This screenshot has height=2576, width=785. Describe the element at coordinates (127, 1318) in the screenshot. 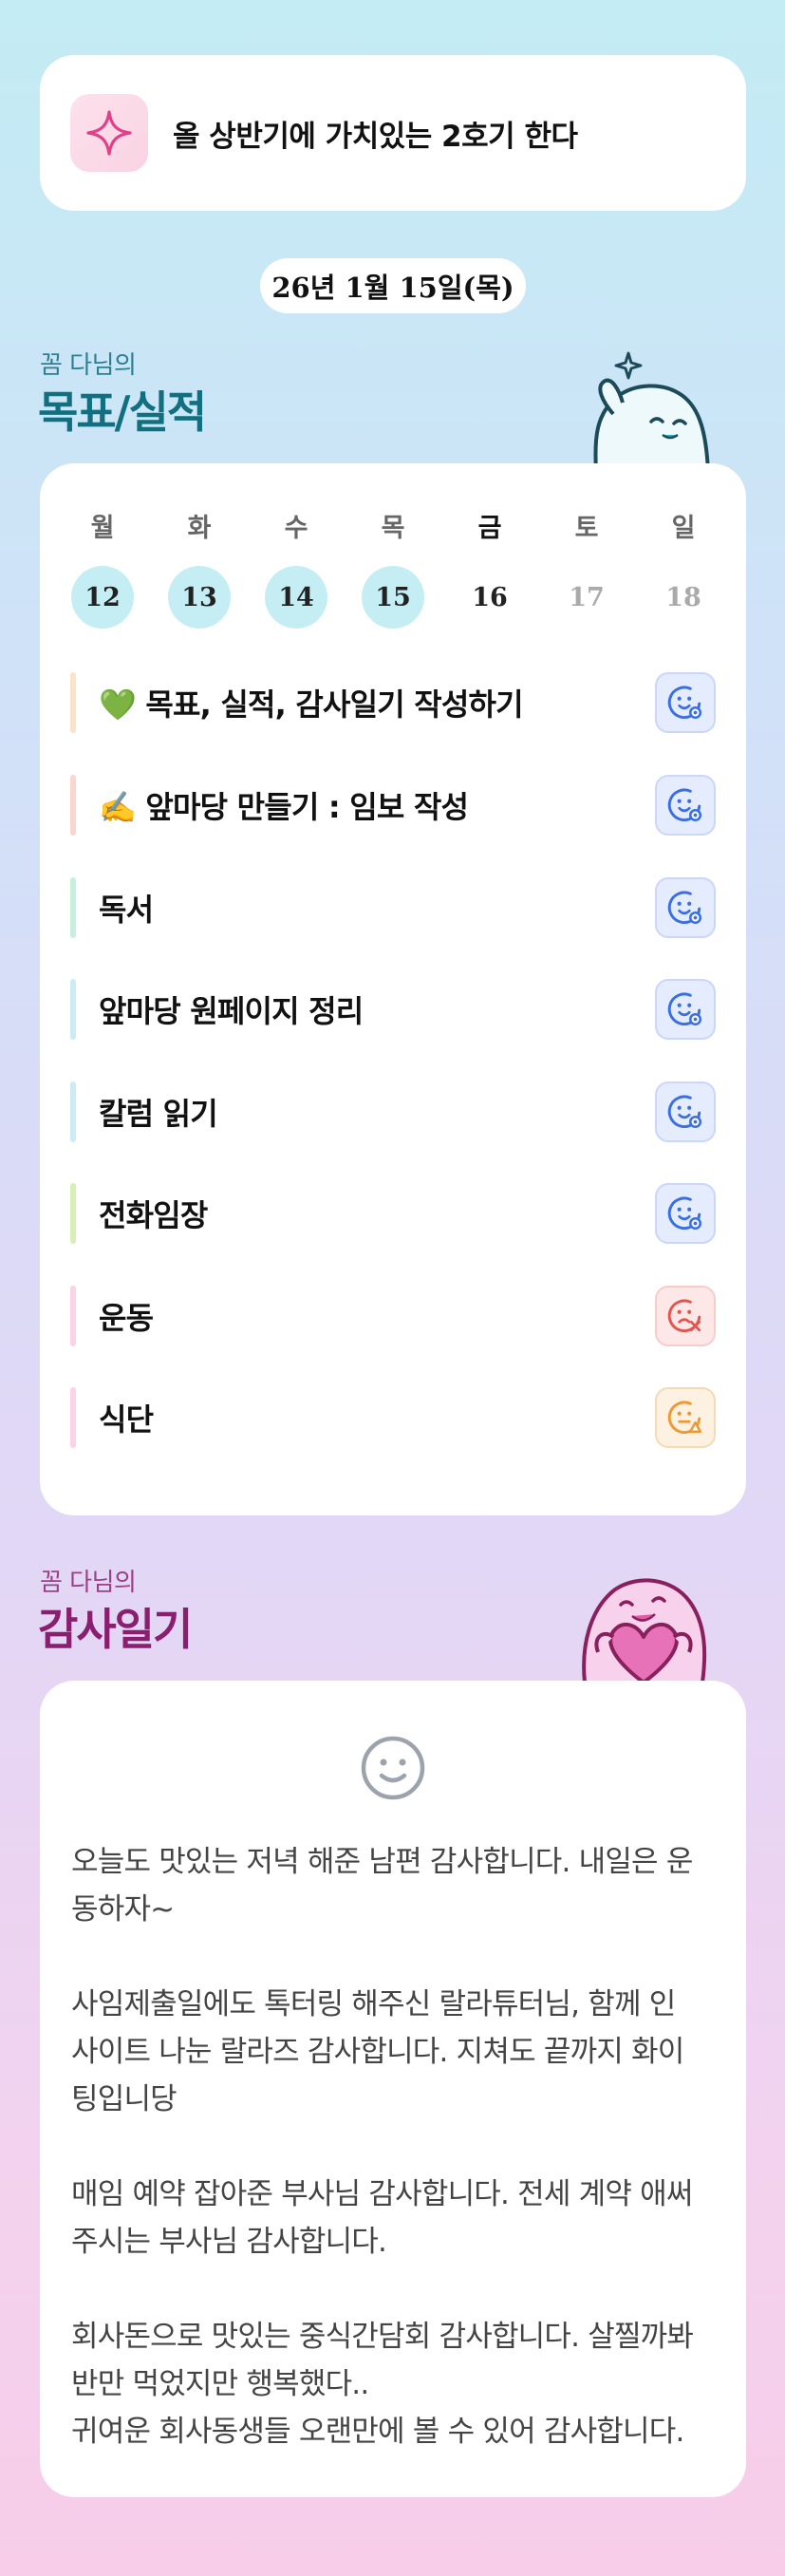

I see `goal-label: 운동` at that location.